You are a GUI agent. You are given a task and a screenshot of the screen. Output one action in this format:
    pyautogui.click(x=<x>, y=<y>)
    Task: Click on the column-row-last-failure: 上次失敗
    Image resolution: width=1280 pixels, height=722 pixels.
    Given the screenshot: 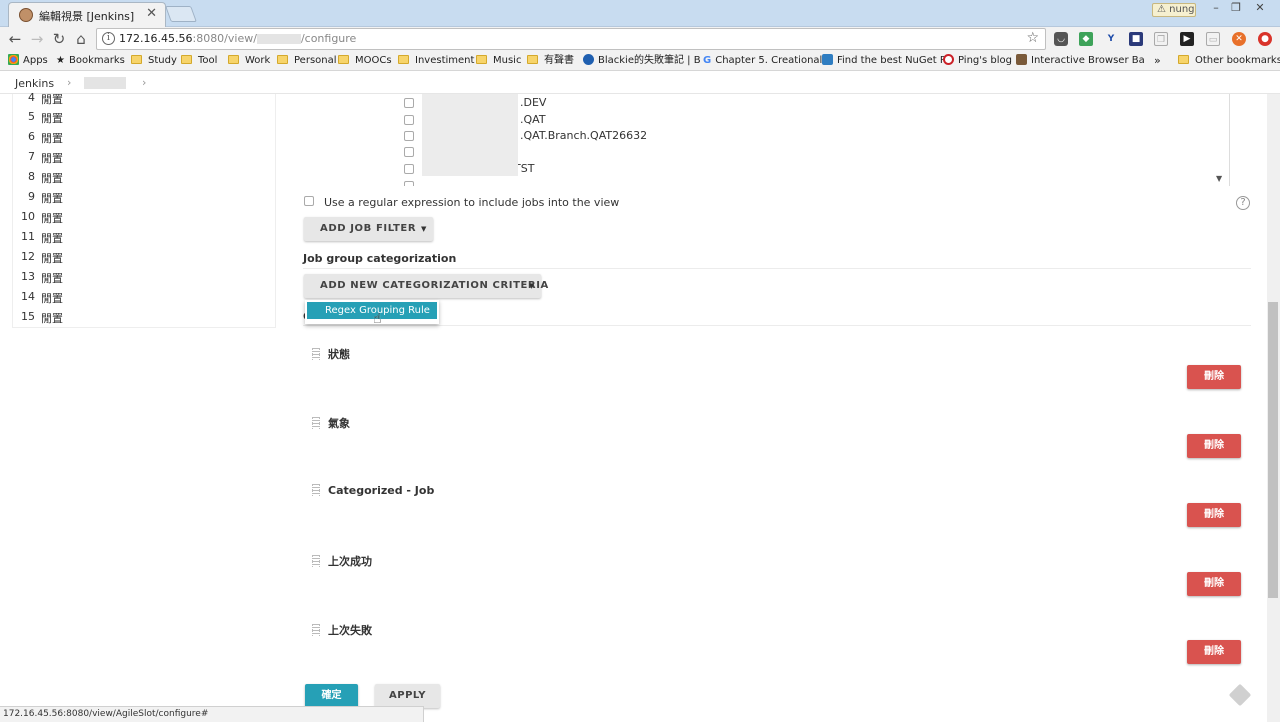 What is the action you would take?
    pyautogui.click(x=342, y=631)
    